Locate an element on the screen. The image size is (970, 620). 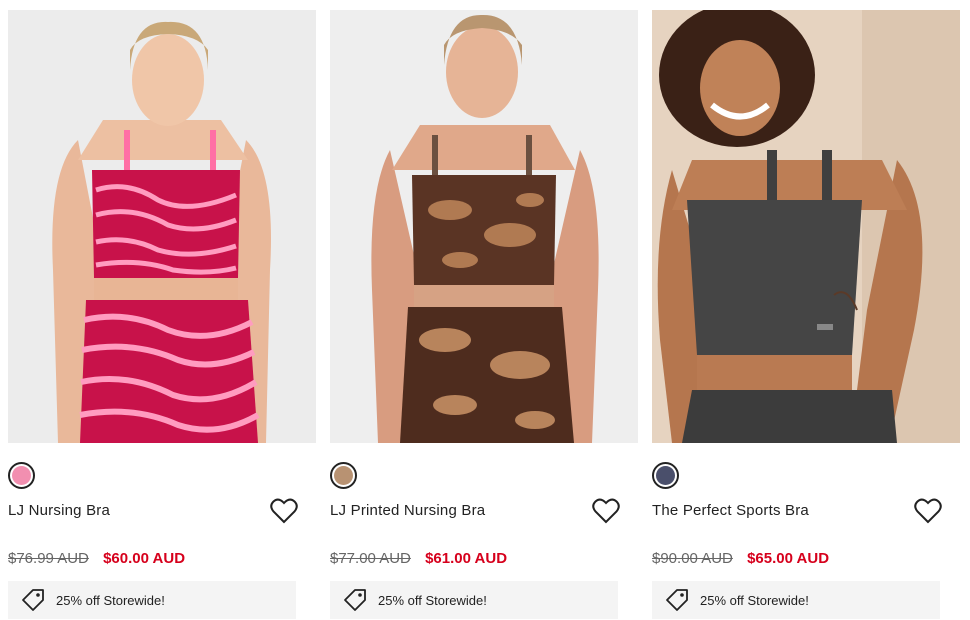
original-price: $76.99 AUD is located at coordinates (48, 558).